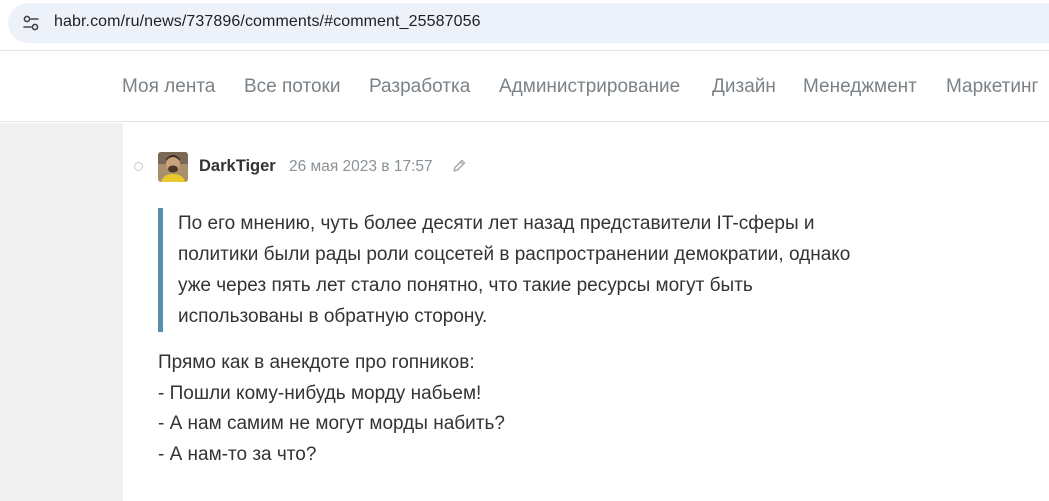 Image resolution: width=1049 pixels, height=501 pixels. What do you see at coordinates (333, 316) in the screenshot?
I see `quote-line: использованы в обратную сторону.` at bounding box center [333, 316].